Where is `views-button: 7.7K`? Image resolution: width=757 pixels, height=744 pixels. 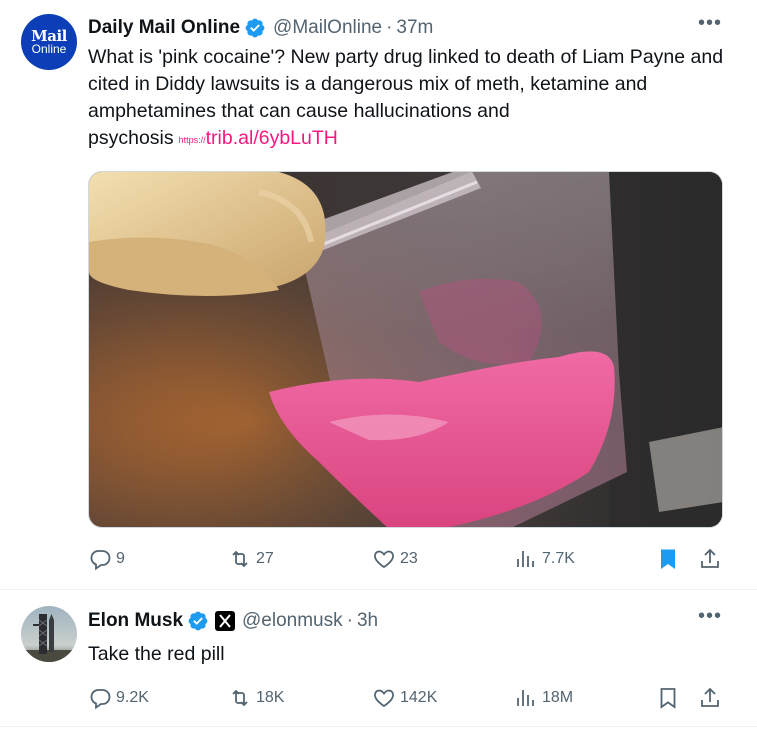 views-button: 7.7K is located at coordinates (544, 559).